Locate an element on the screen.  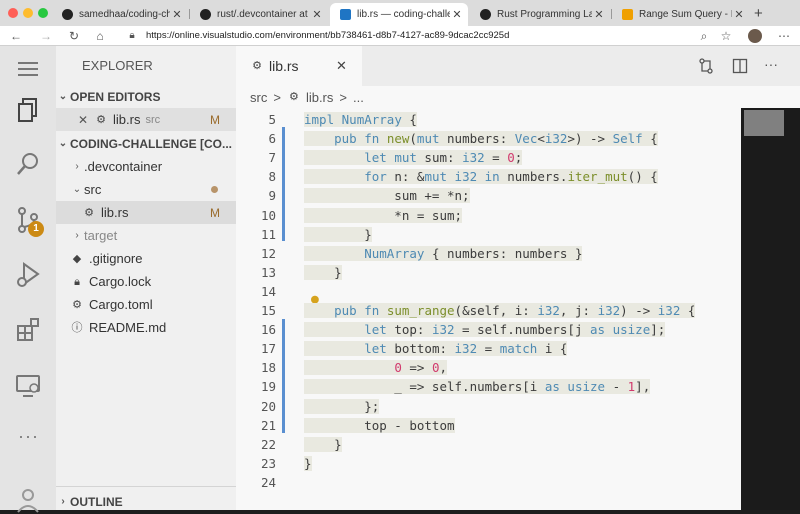
minimap is located at coordinates (770, 309).